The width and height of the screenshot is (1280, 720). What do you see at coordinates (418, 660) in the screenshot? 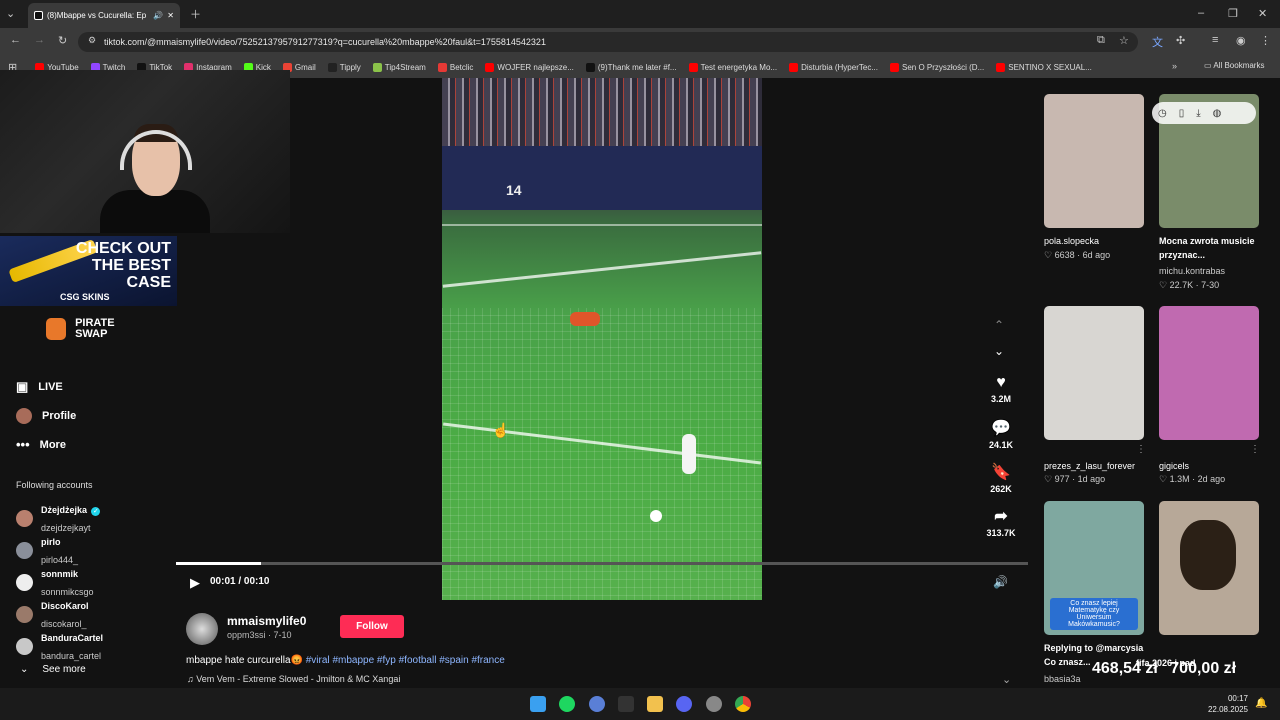
I see `hashtag: #football` at bounding box center [418, 660].